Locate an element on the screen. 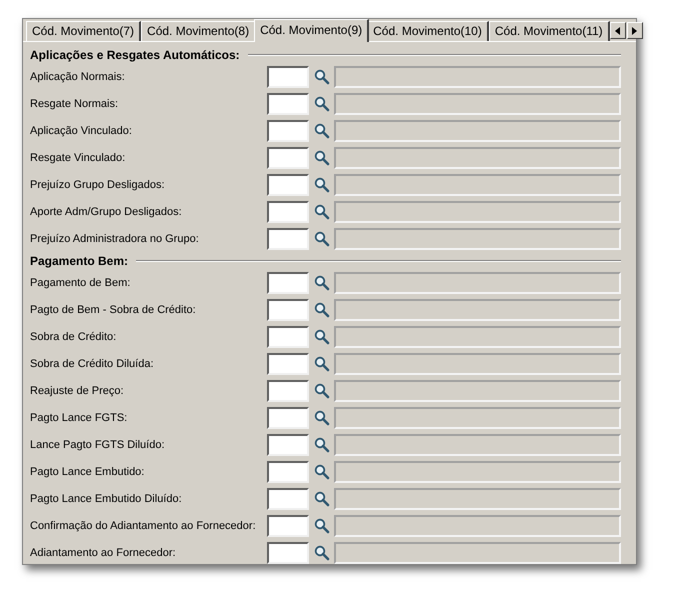 This screenshot has height=609, width=680. field-label: Prejuízo Administradora no Grupo: is located at coordinates (115, 238).